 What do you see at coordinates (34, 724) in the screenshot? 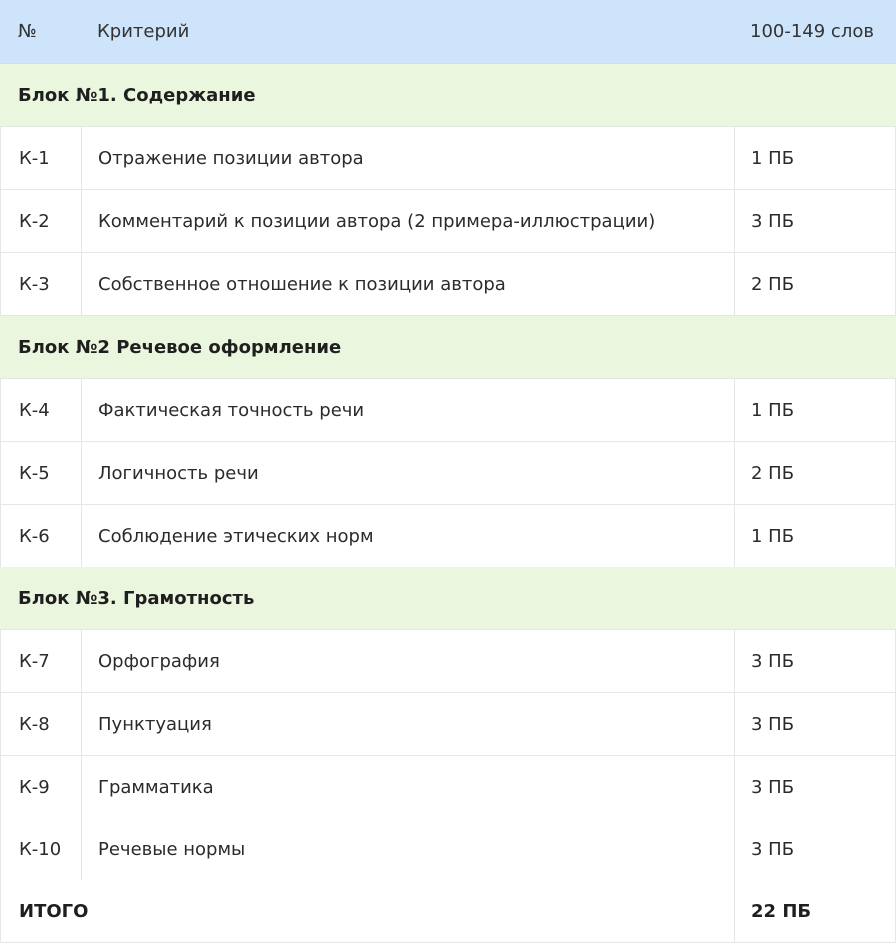
I see `row-num: К-8` at bounding box center [34, 724].